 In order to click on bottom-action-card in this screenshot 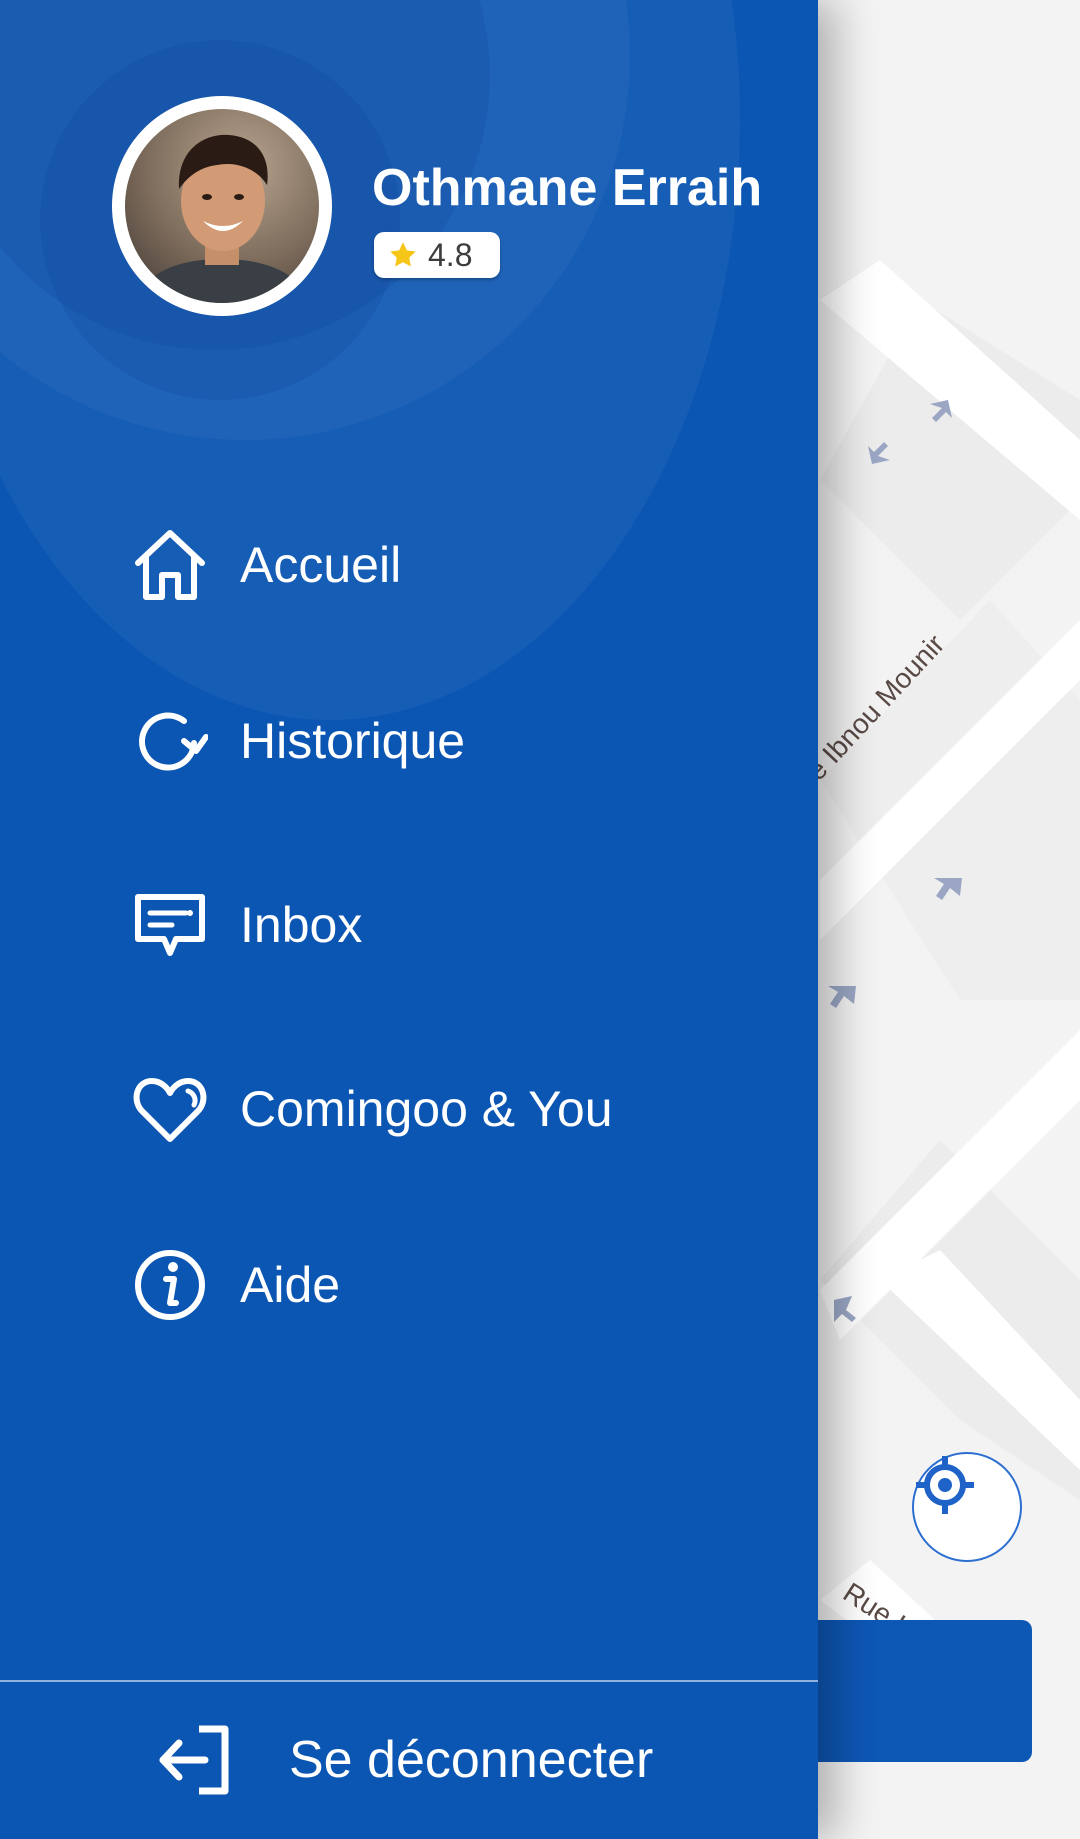, I will do `click(911, 1691)`.